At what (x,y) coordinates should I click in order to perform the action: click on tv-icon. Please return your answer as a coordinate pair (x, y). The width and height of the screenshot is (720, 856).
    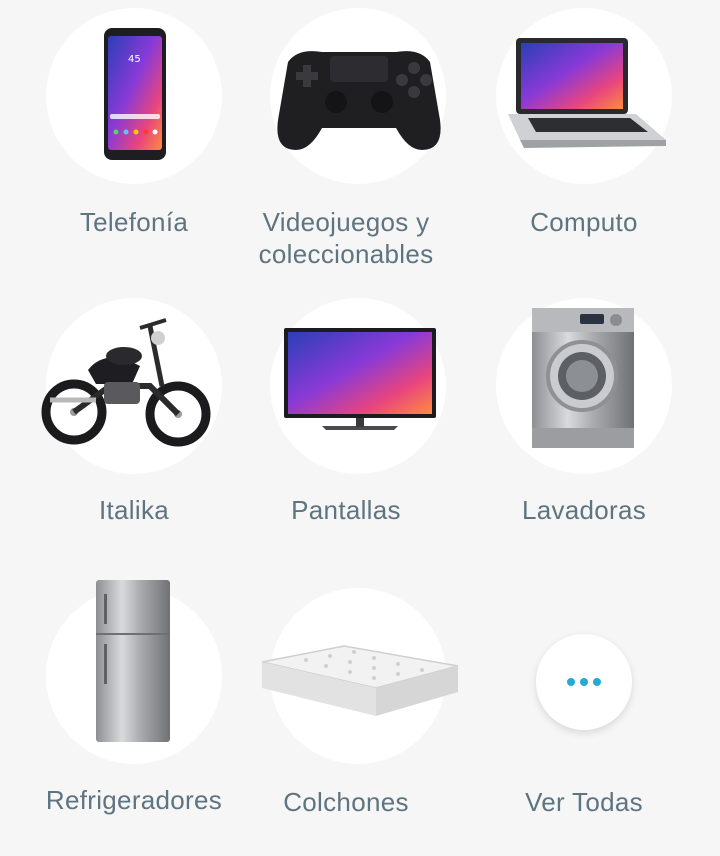
    Looking at the image, I should click on (360, 379).